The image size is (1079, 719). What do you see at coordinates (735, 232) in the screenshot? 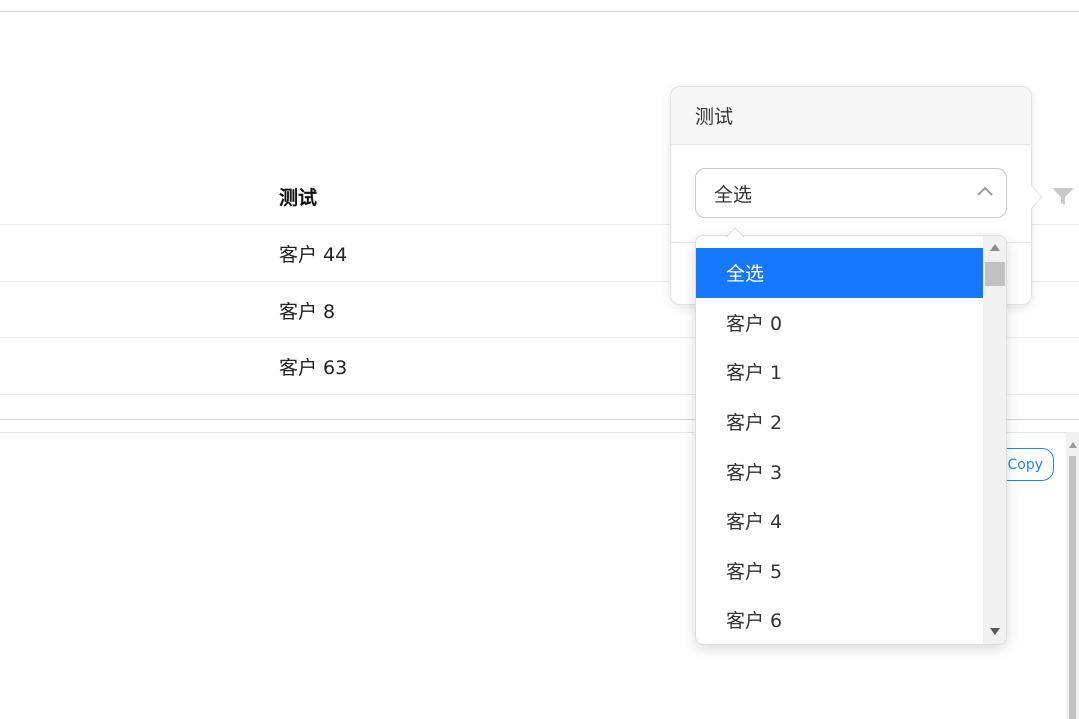
I see `dropdown-caret-icon` at bounding box center [735, 232].